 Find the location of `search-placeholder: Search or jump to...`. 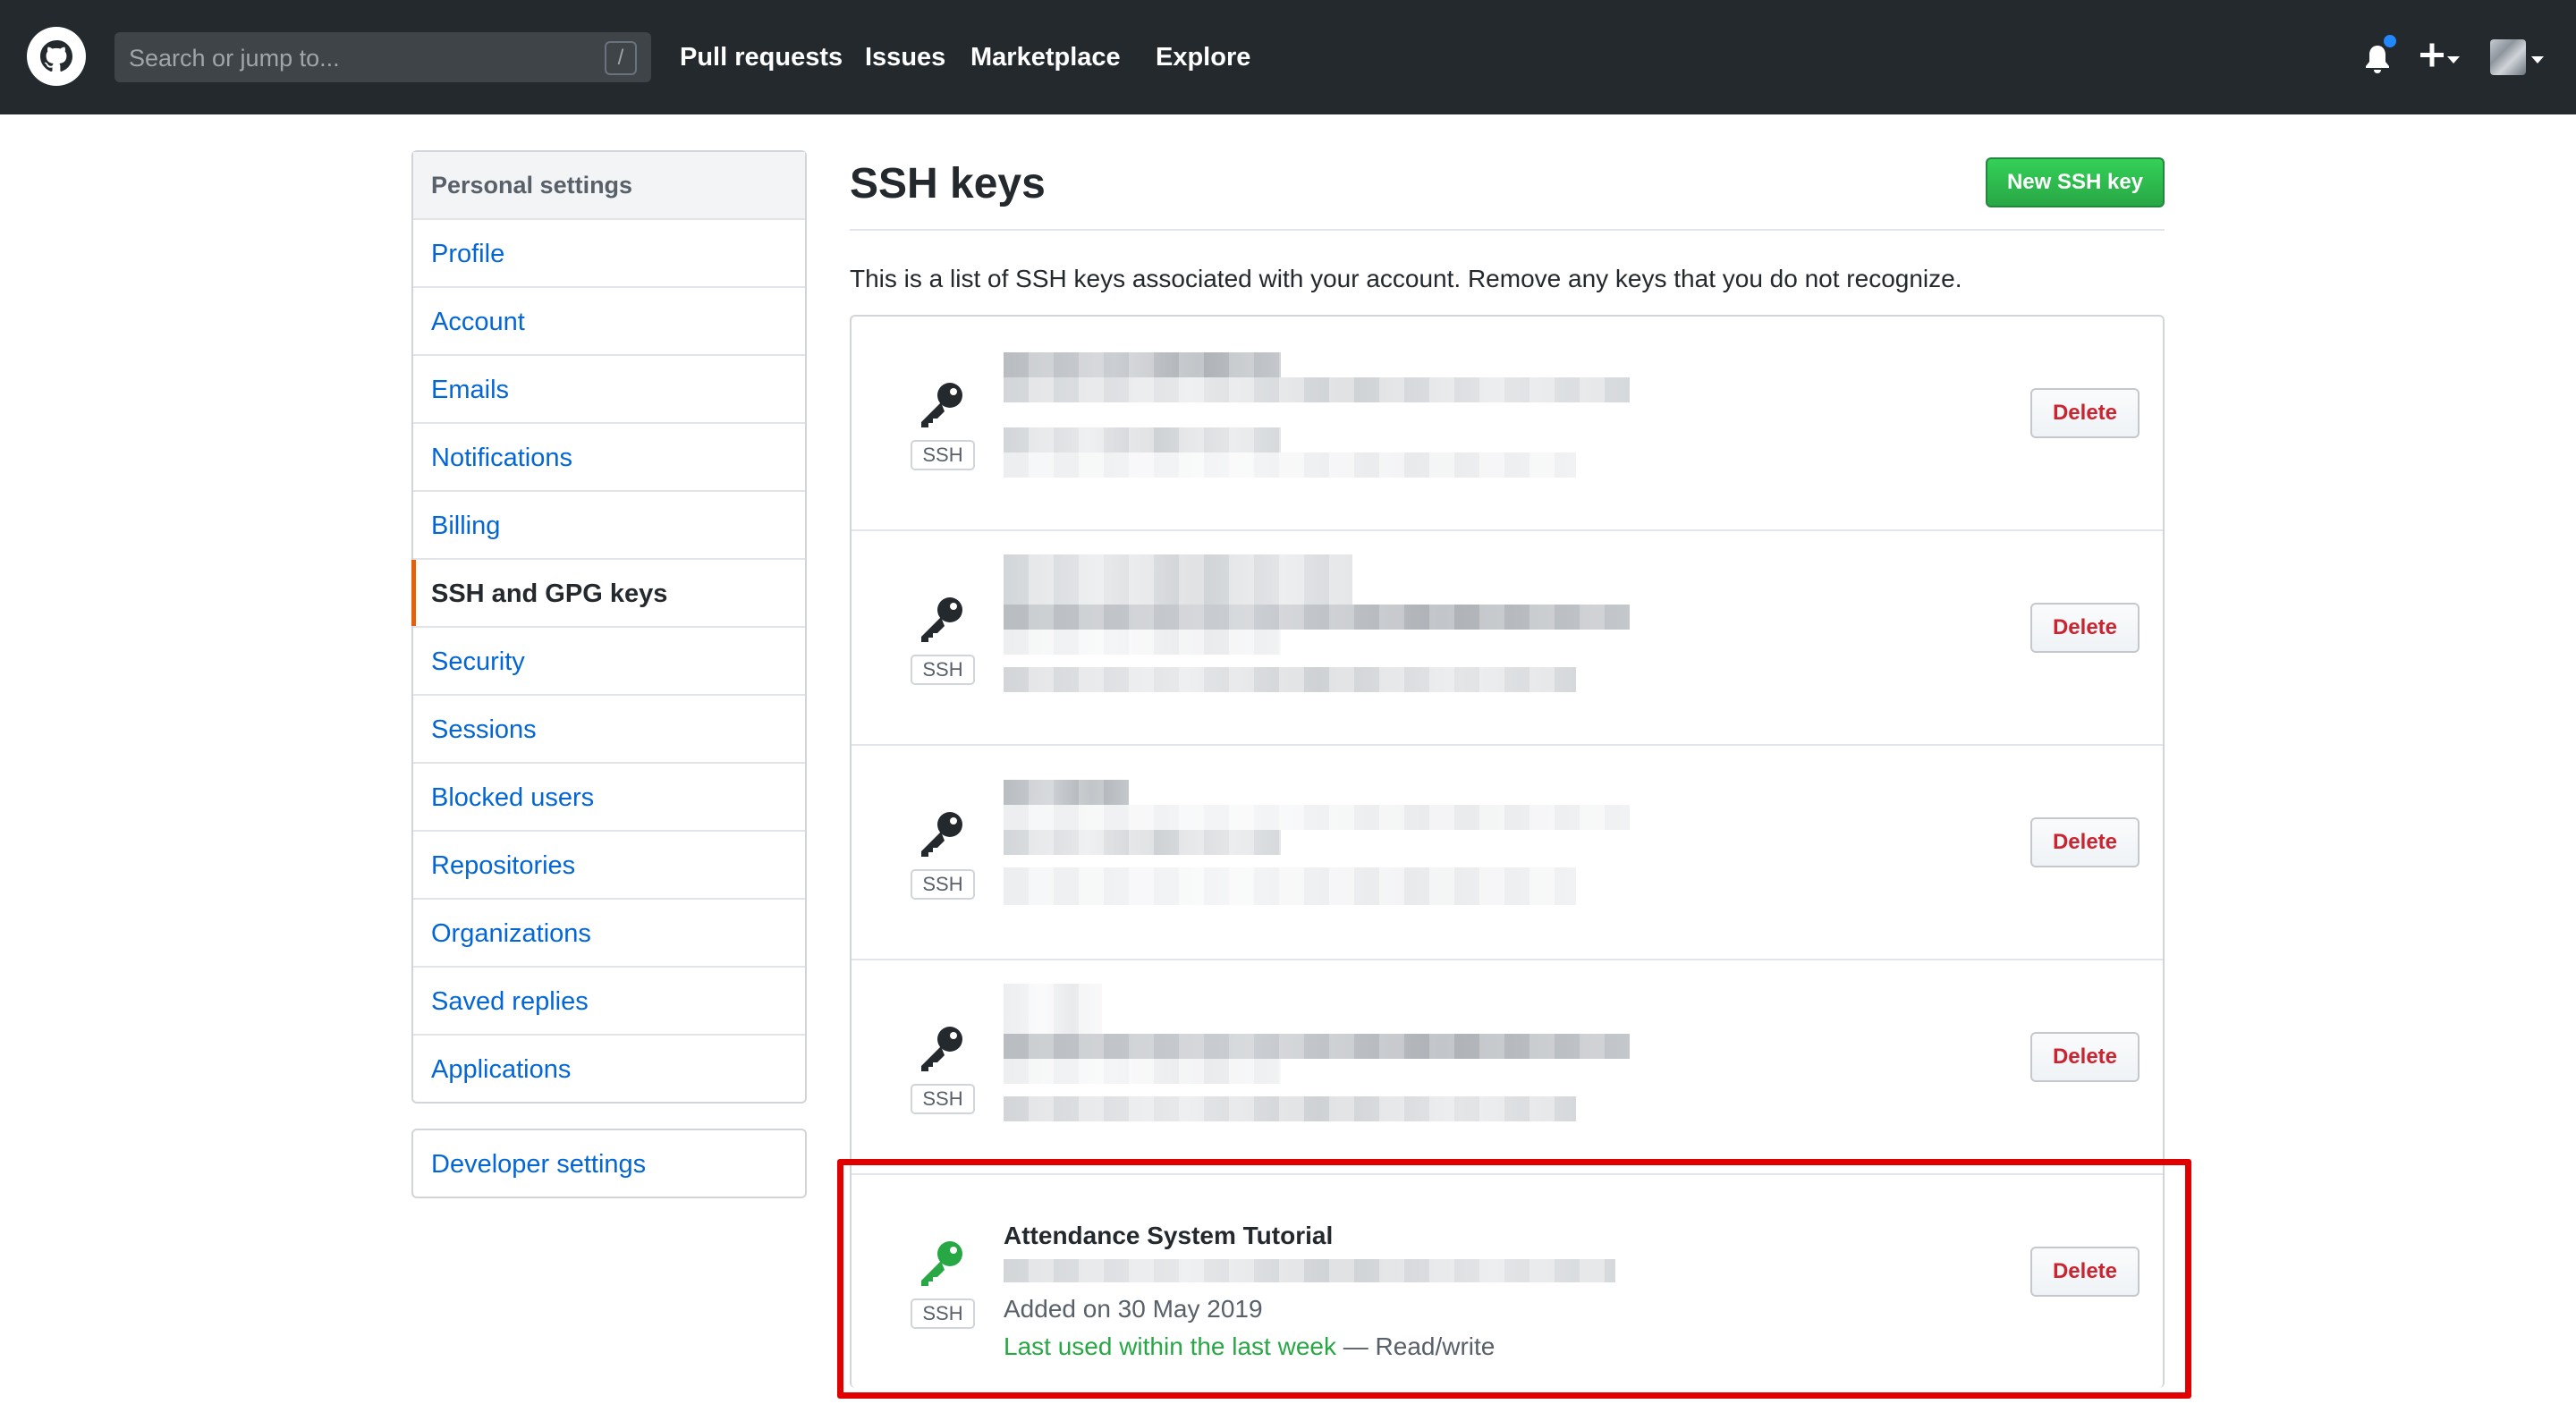

search-placeholder: Search or jump to... is located at coordinates (234, 59).